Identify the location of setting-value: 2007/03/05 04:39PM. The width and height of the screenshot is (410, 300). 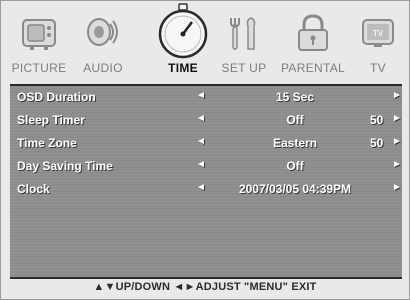
(295, 189).